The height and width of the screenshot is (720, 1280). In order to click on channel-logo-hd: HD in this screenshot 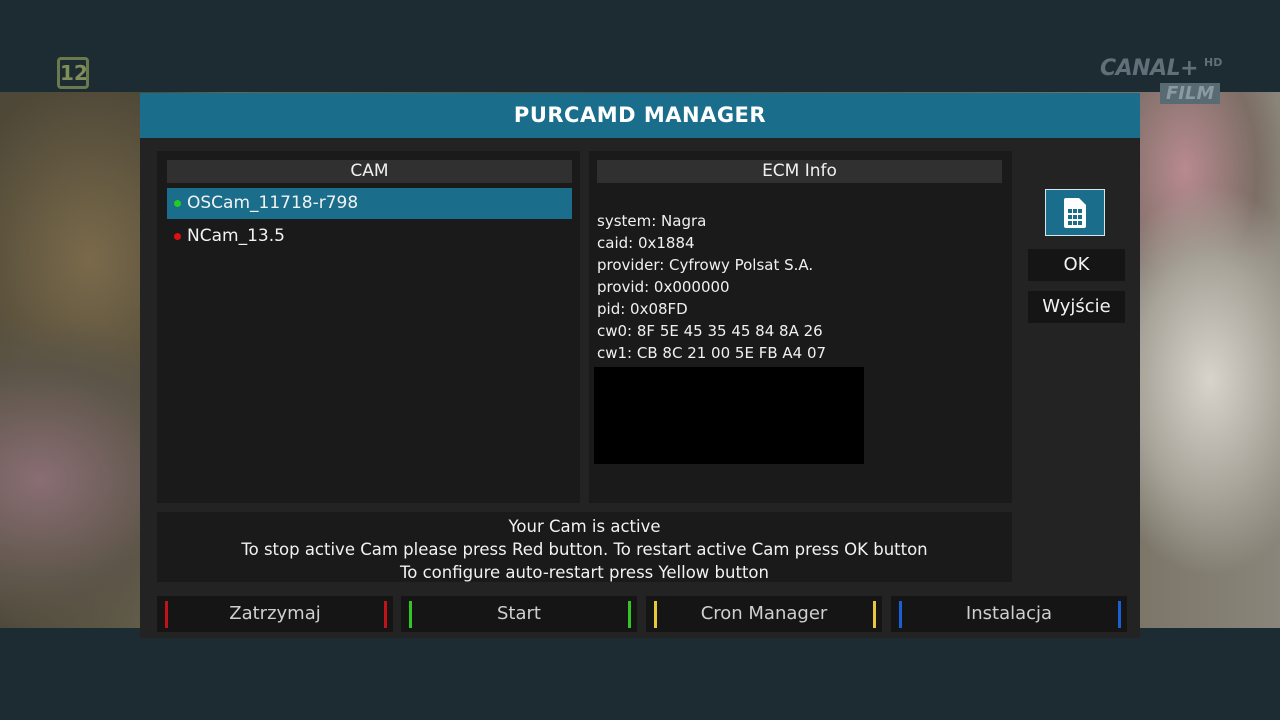, I will do `click(1213, 62)`.